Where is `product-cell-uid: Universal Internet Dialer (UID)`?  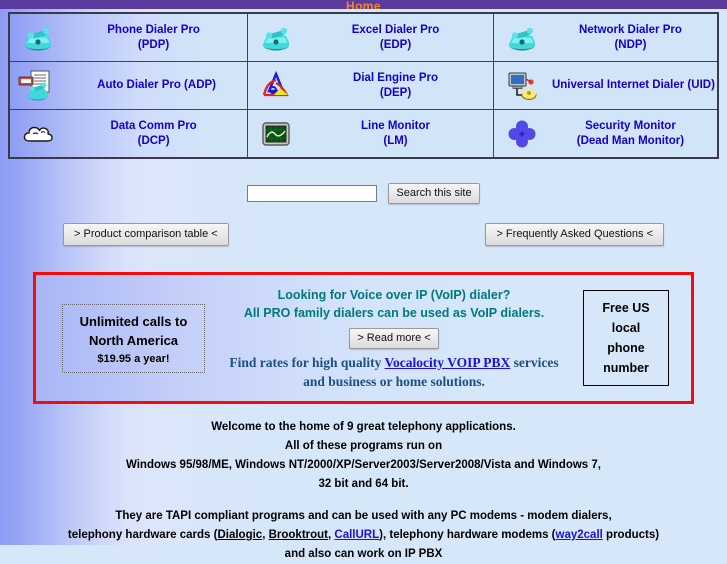 product-cell-uid: Universal Internet Dialer (UID) is located at coordinates (605, 85).